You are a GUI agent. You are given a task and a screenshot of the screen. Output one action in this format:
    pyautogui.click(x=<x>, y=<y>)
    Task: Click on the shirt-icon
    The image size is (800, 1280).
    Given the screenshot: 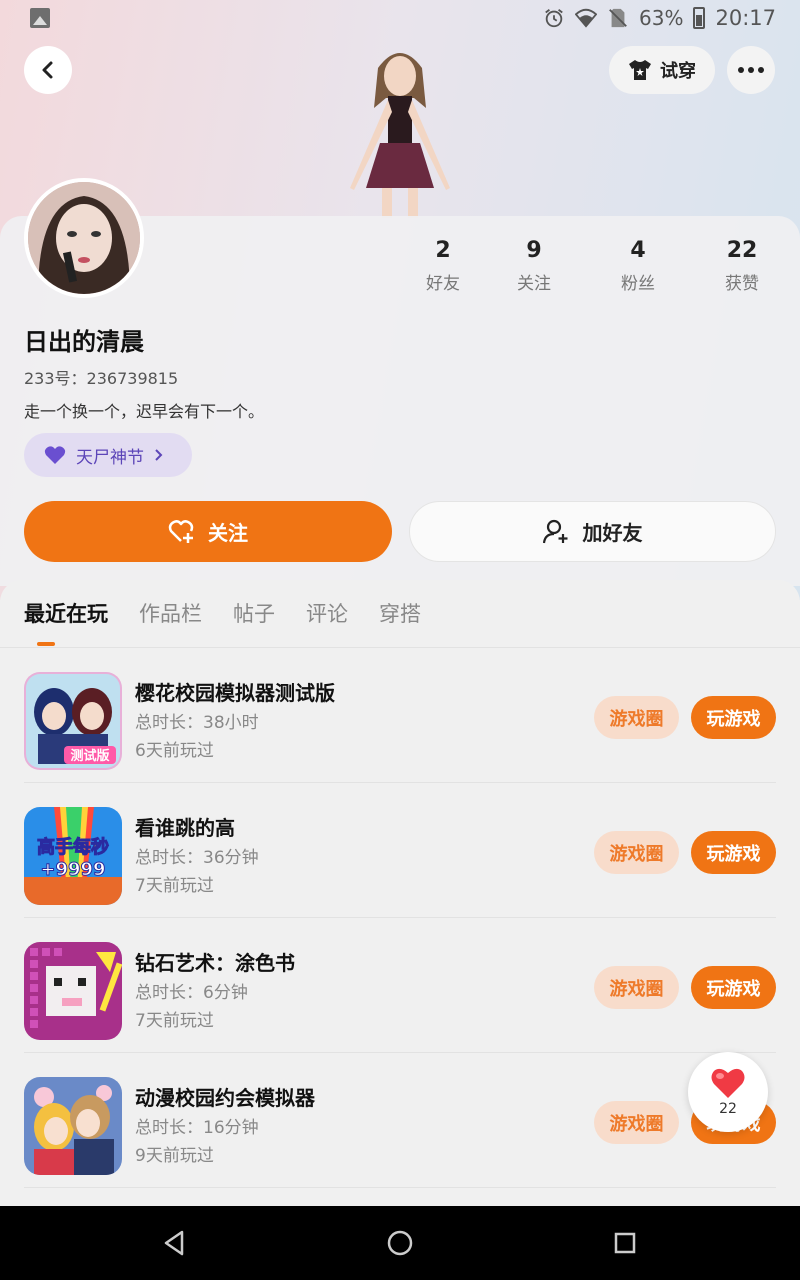 What is the action you would take?
    pyautogui.click(x=640, y=70)
    